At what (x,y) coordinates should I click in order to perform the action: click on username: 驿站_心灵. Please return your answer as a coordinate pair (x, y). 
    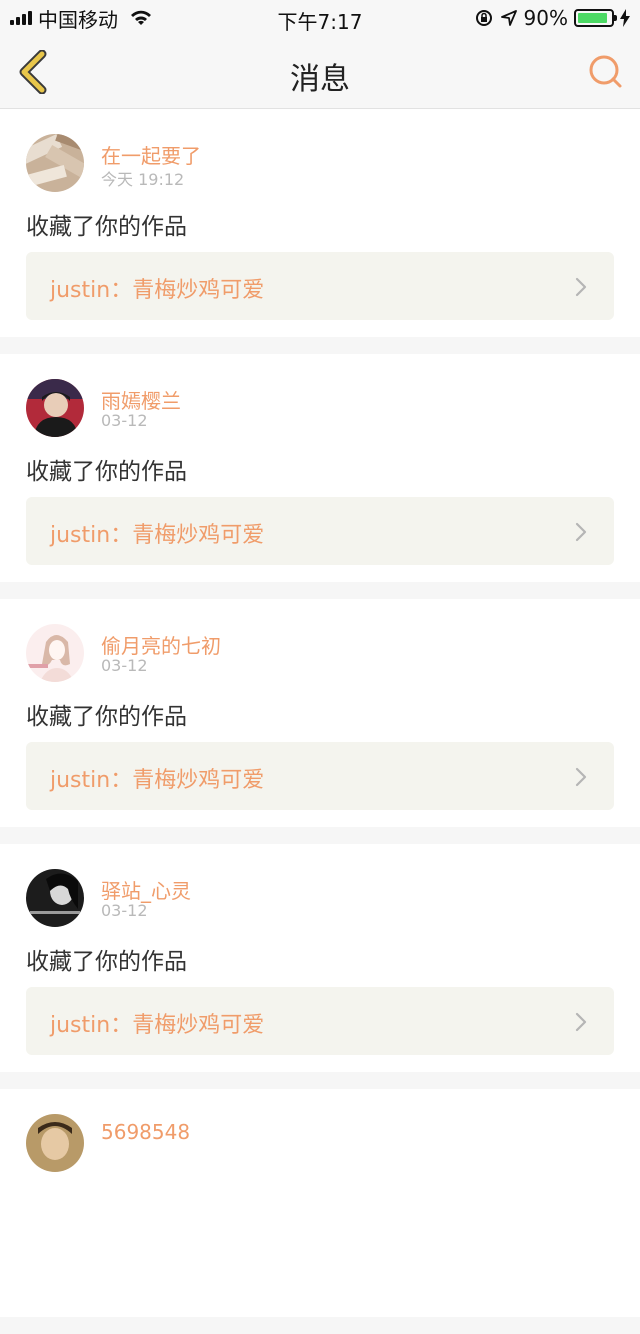
    Looking at the image, I should click on (146, 889).